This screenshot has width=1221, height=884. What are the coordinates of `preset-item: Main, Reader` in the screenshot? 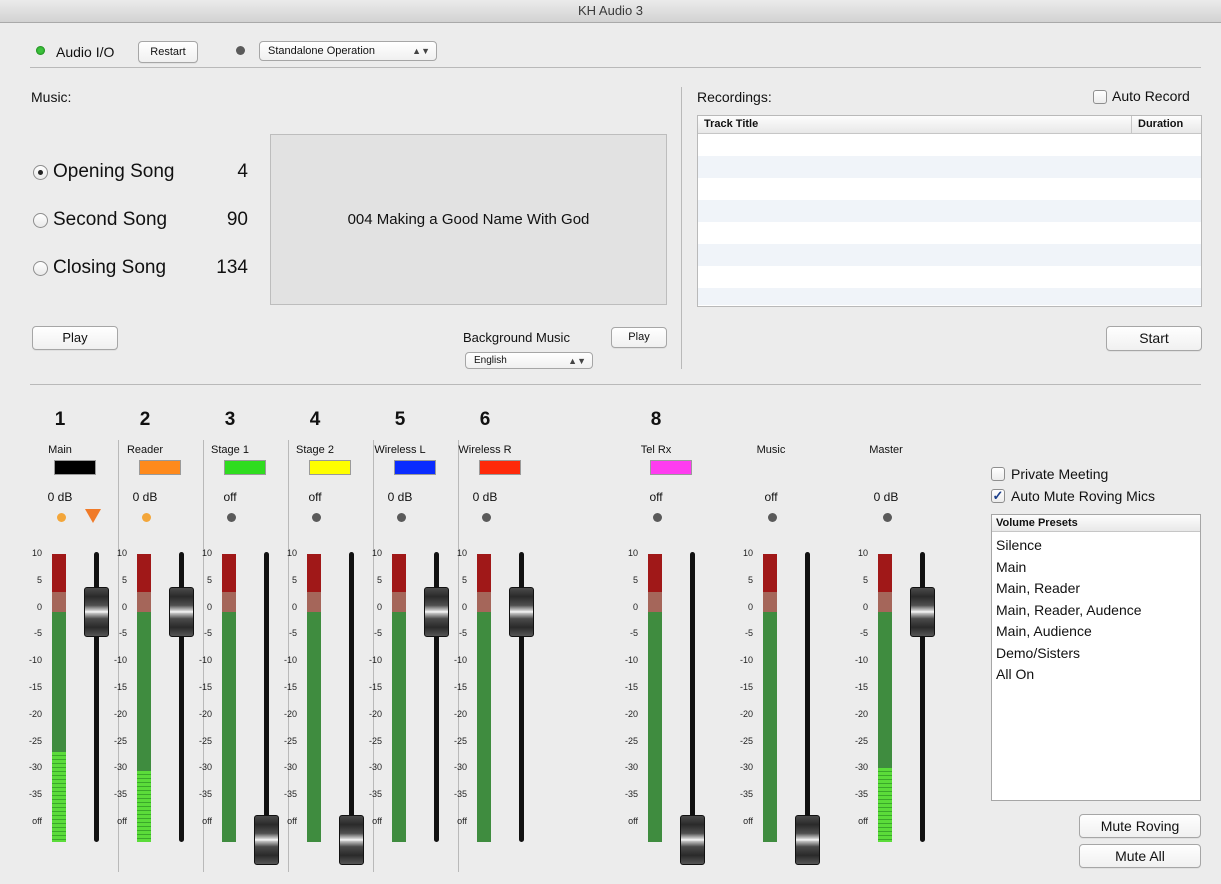 It's located at (1038, 588).